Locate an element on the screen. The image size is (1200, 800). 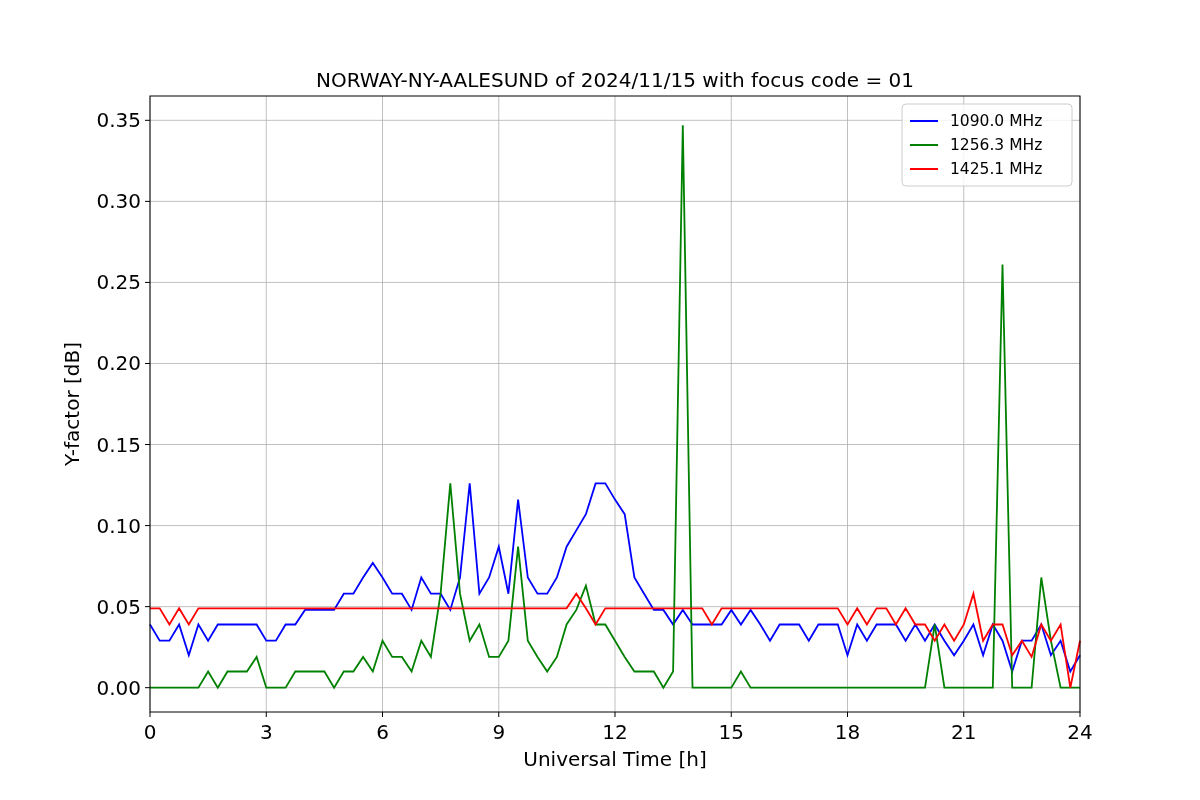
tick-label: 0.00 is located at coordinates (118, 687).